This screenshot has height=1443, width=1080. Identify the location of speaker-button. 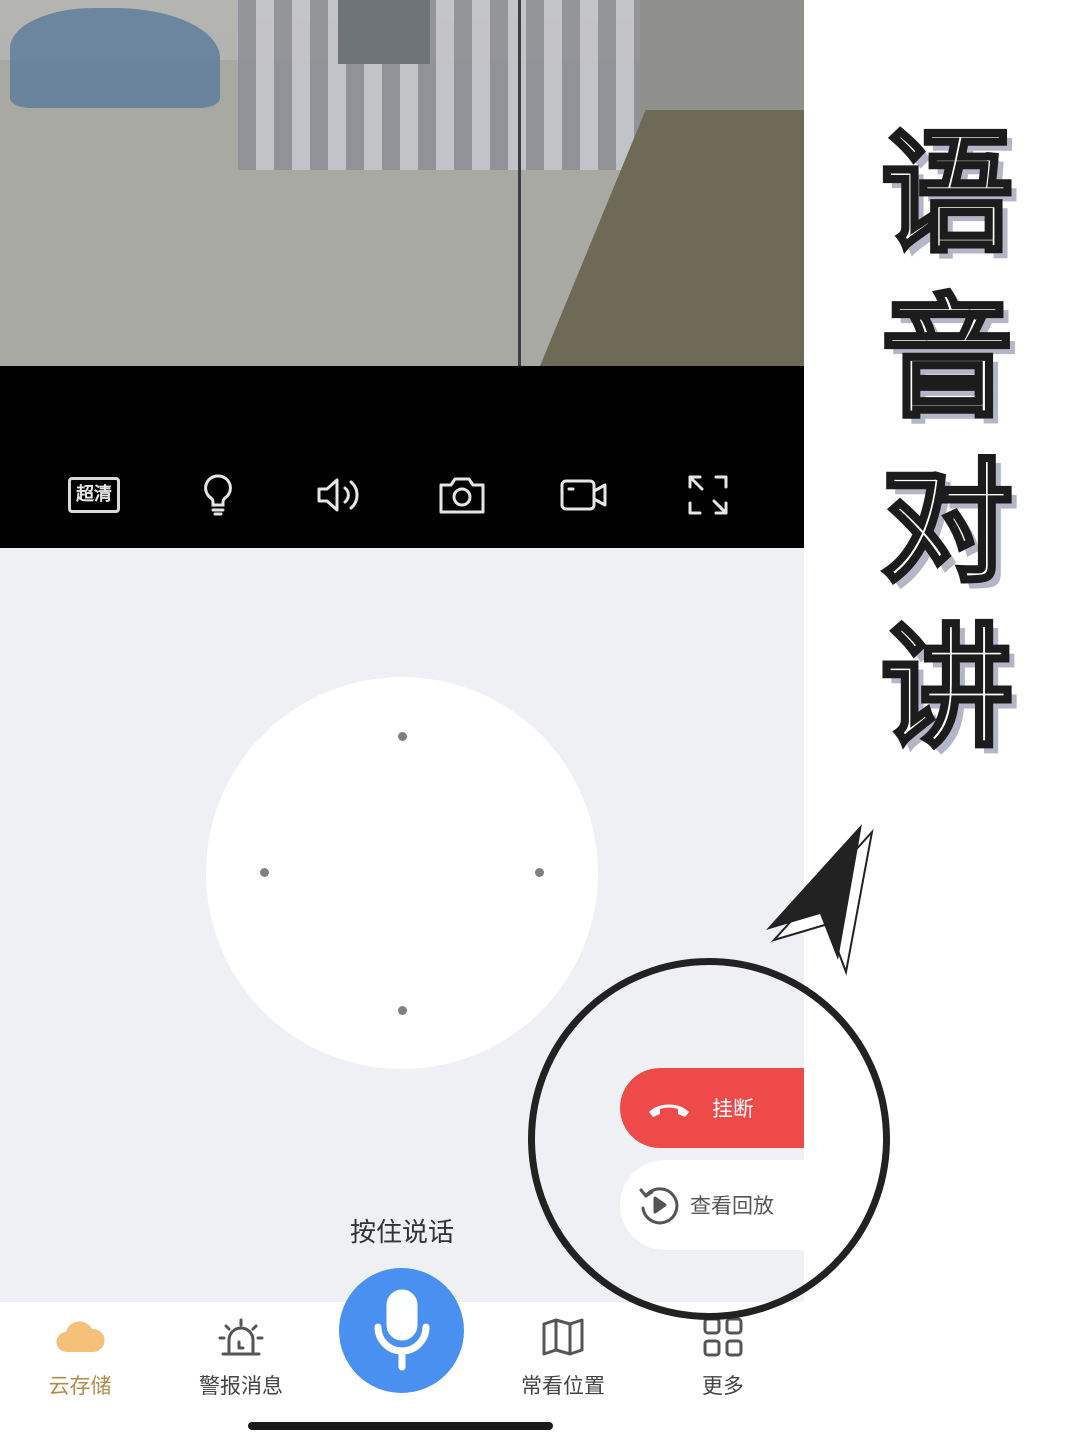
(340, 495).